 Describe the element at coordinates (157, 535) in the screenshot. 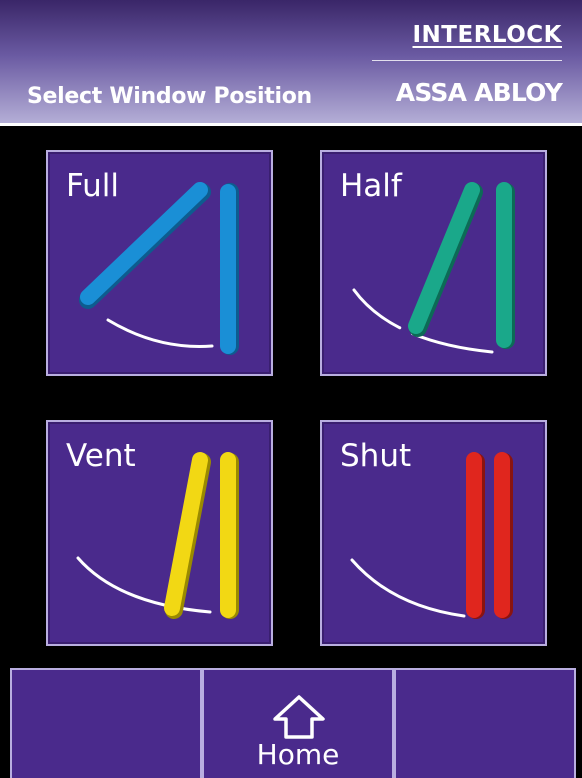

I see `window-vent-icon` at that location.